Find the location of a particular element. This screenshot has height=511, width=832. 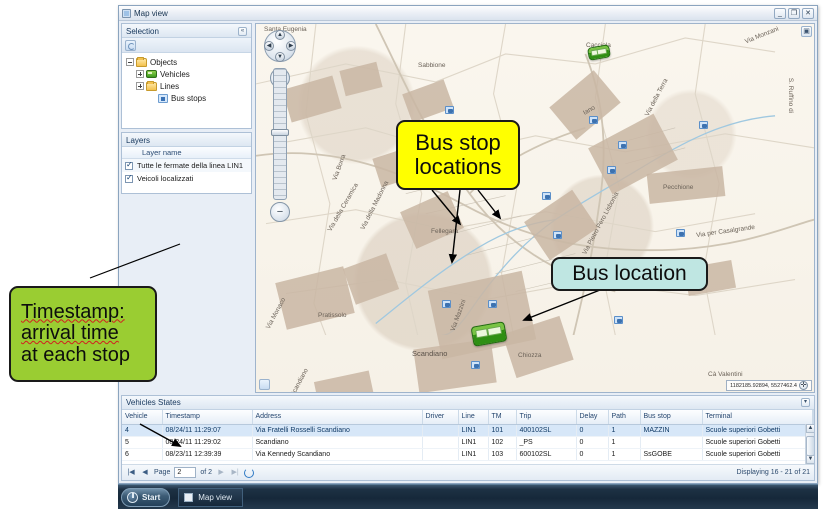

page-number-input: 2 is located at coordinates (185, 472).